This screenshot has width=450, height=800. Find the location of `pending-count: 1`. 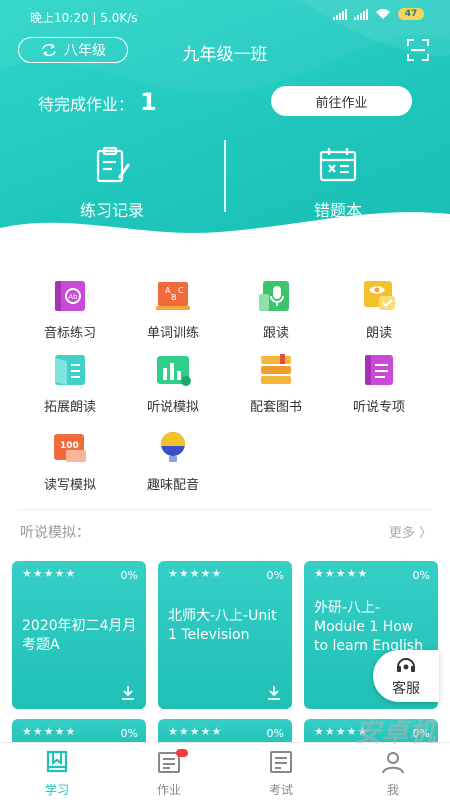

pending-count: 1 is located at coordinates (148, 102).